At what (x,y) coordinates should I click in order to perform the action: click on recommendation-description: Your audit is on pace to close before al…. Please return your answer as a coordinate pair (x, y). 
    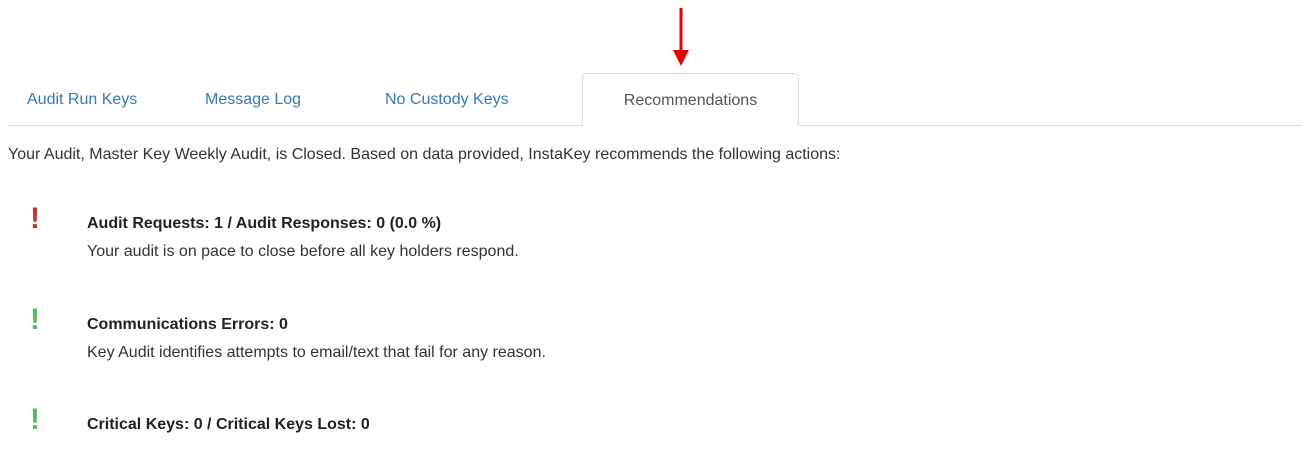
    Looking at the image, I should click on (303, 251).